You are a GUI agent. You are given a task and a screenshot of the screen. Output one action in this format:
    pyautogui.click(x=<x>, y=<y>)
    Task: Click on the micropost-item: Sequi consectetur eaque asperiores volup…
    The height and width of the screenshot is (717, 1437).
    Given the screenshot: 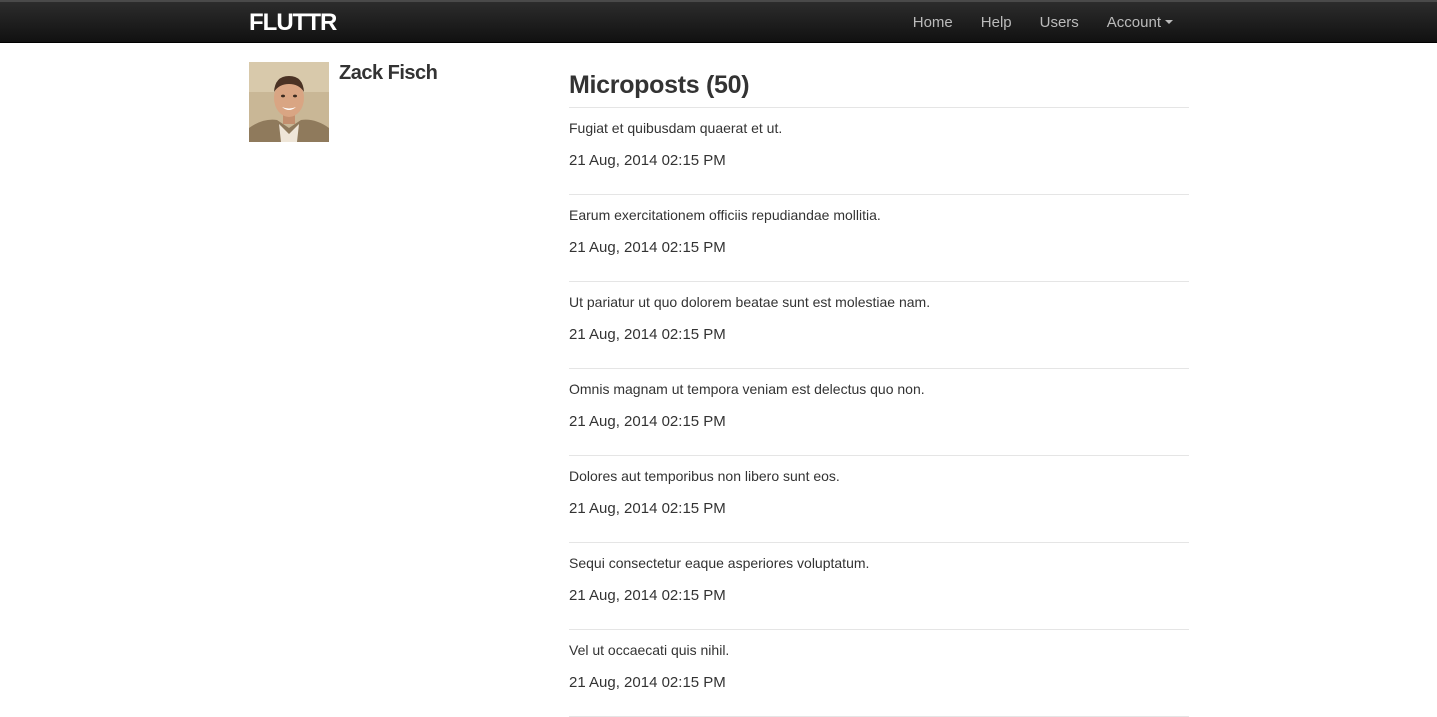 What is the action you would take?
    pyautogui.click(x=879, y=586)
    